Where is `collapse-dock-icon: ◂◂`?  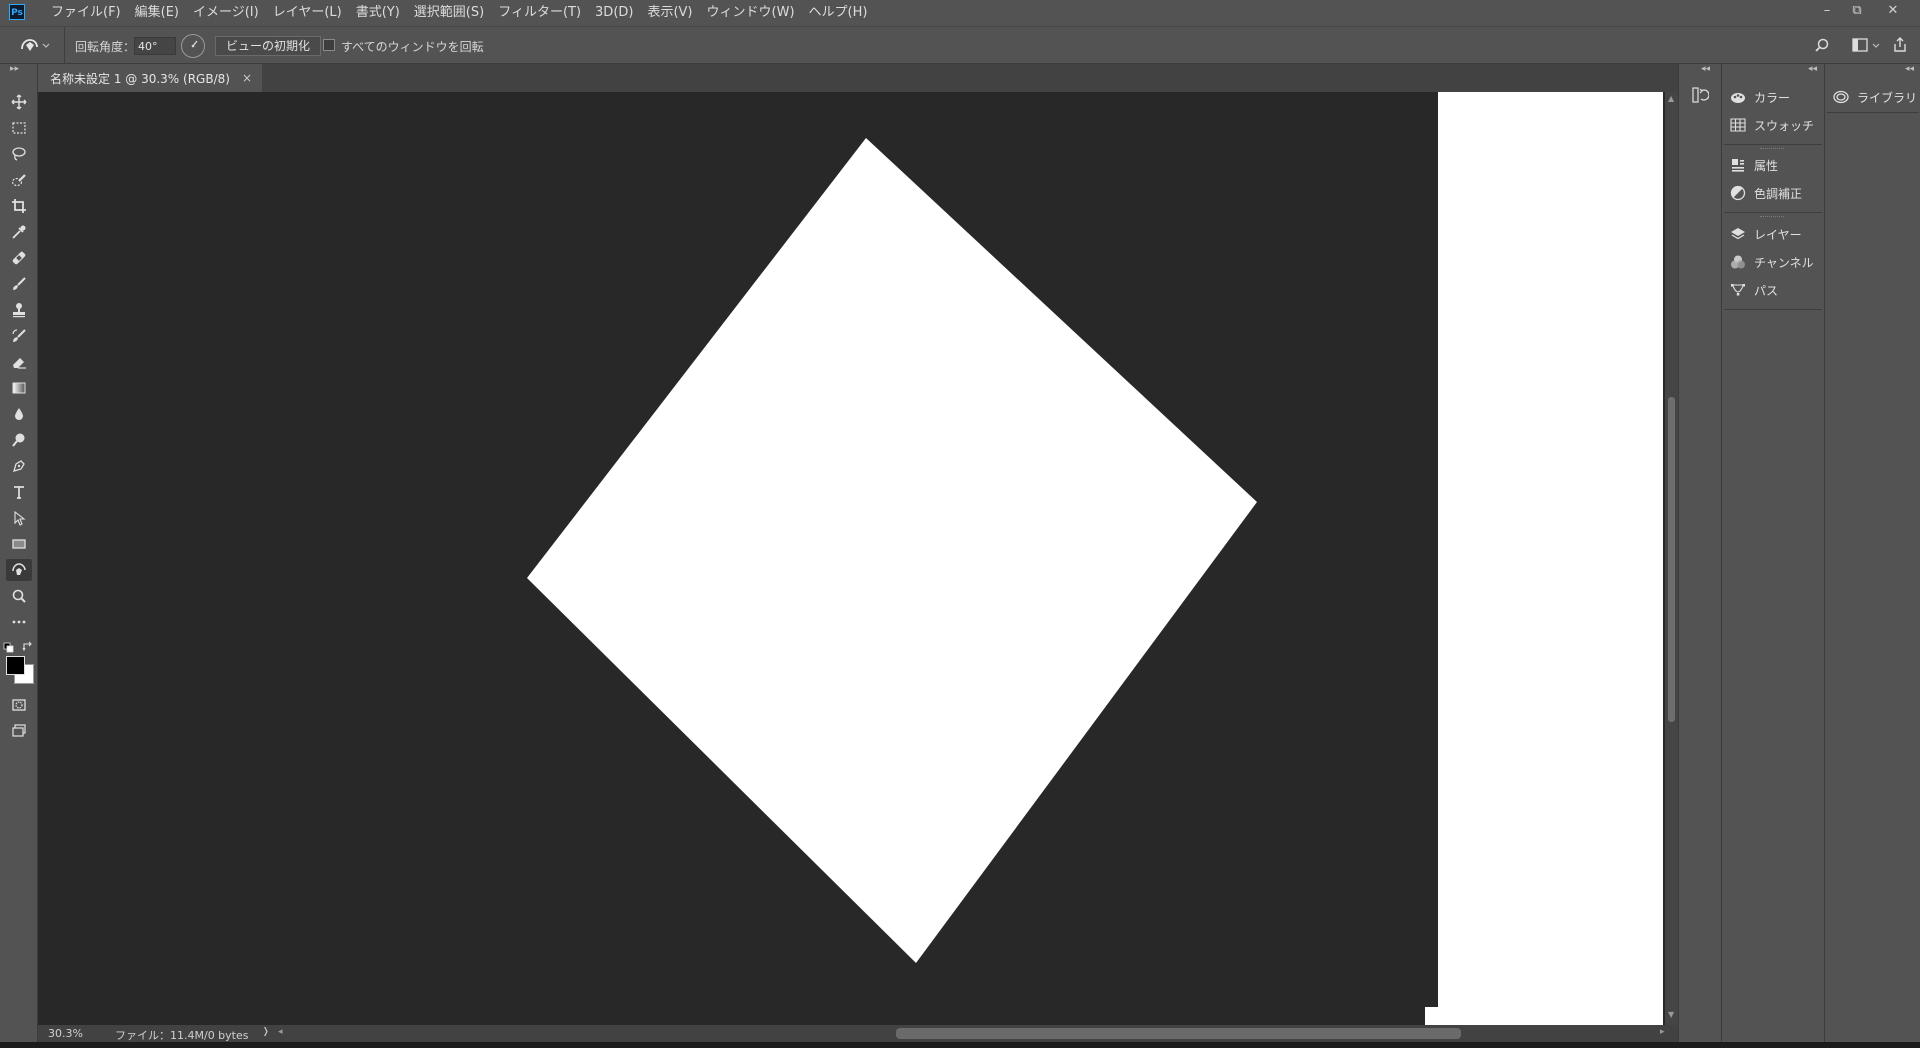
collapse-dock-icon: ◂◂ is located at coordinates (1812, 69).